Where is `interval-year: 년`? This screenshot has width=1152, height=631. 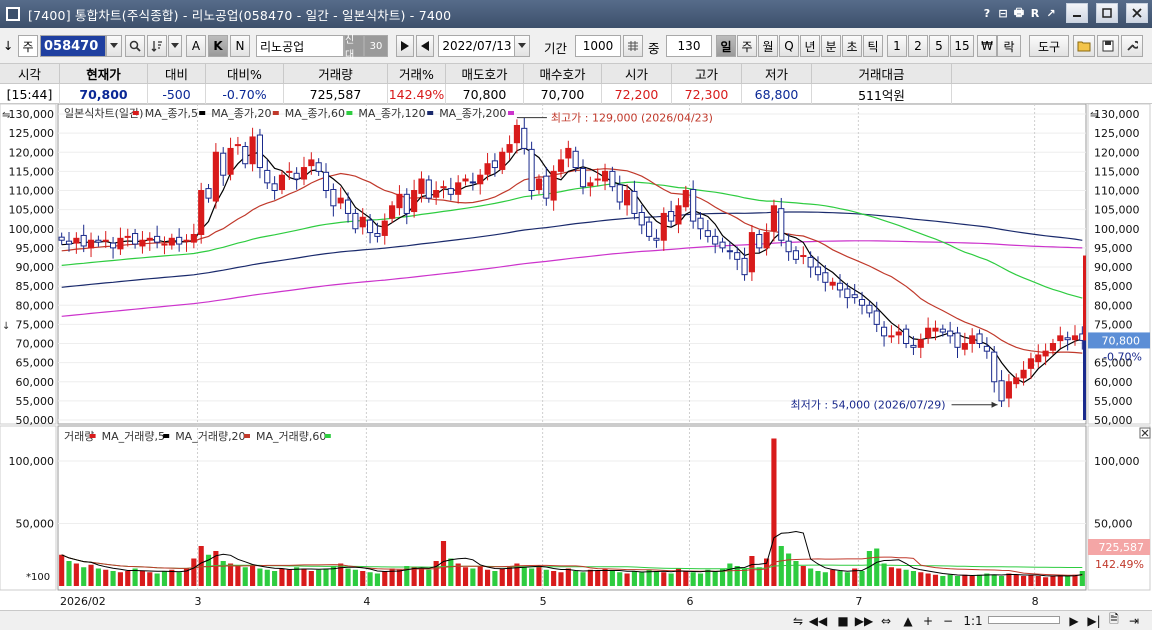
interval-year: 년 is located at coordinates (810, 46).